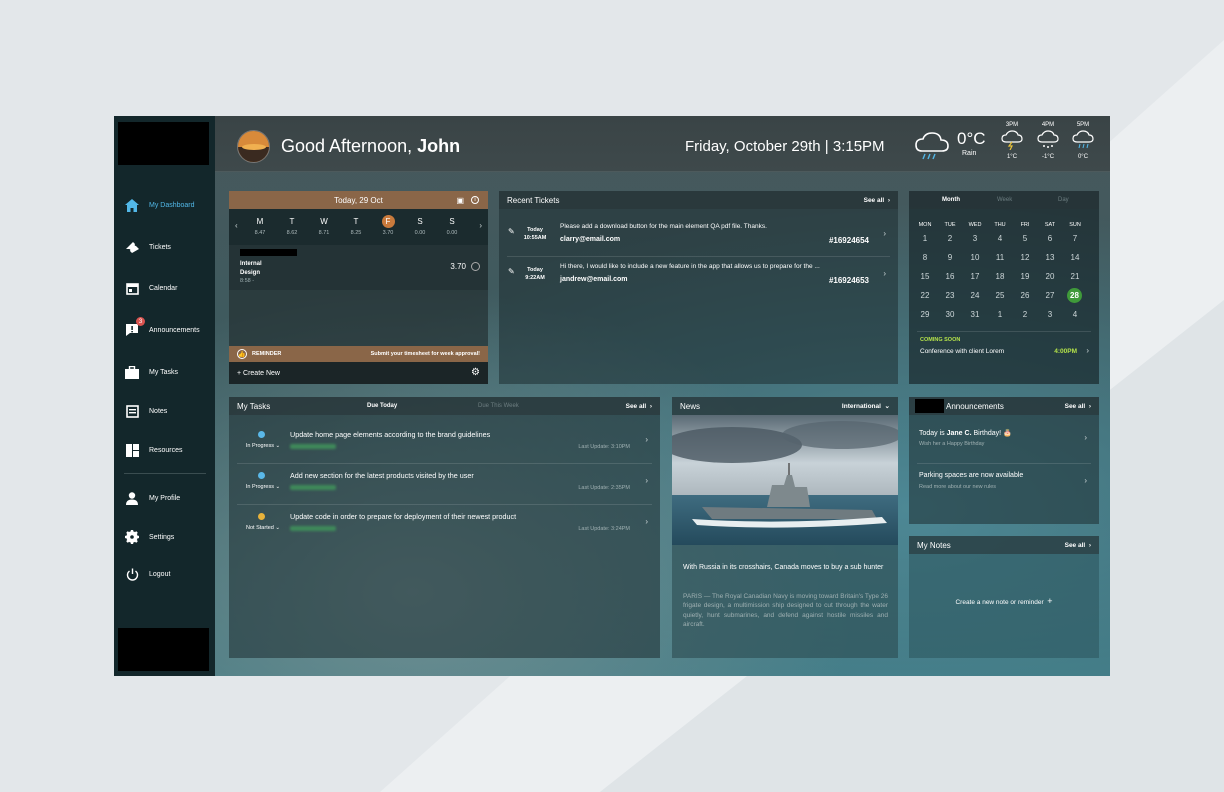  I want to click on sidebar-item-my-profile: My Profile, so click(164, 498).